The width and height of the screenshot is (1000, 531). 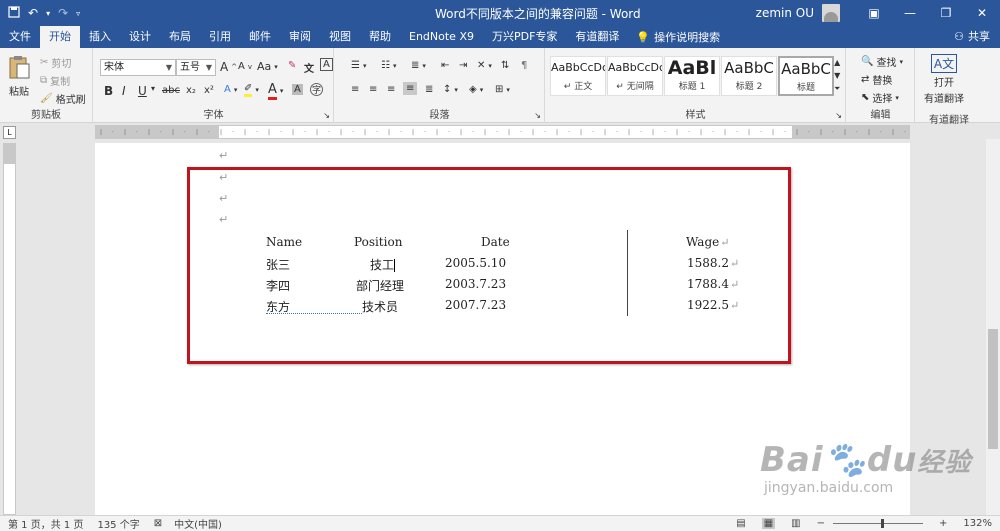 I want to click on format-painter-button: 🖌 格式刷, so click(x=63, y=98).